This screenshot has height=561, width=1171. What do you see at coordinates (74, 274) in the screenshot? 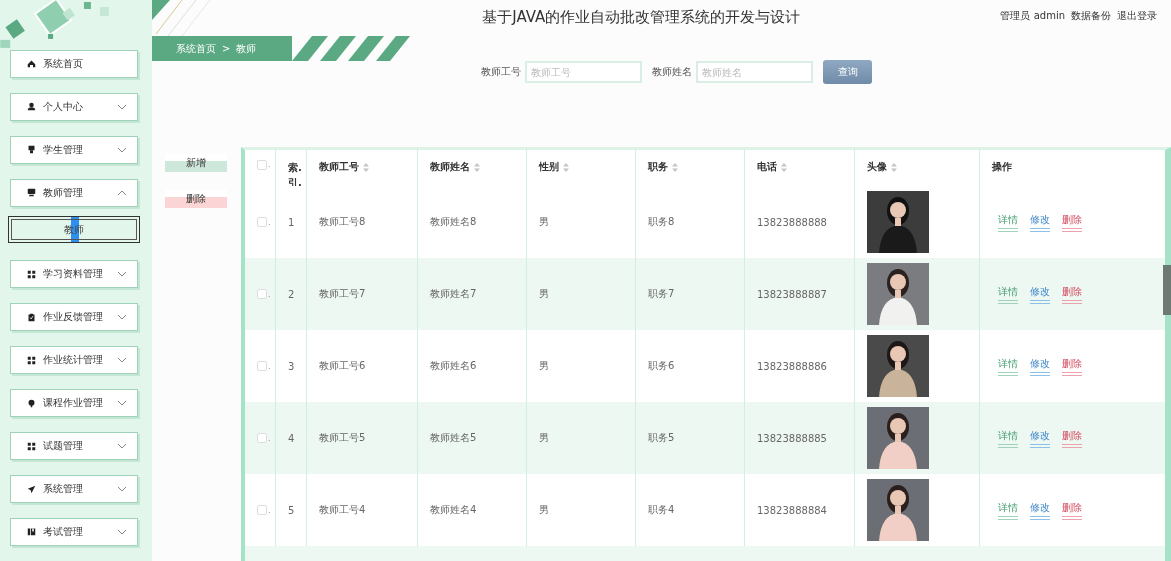
I see `menu-item: 学习资料管理` at bounding box center [74, 274].